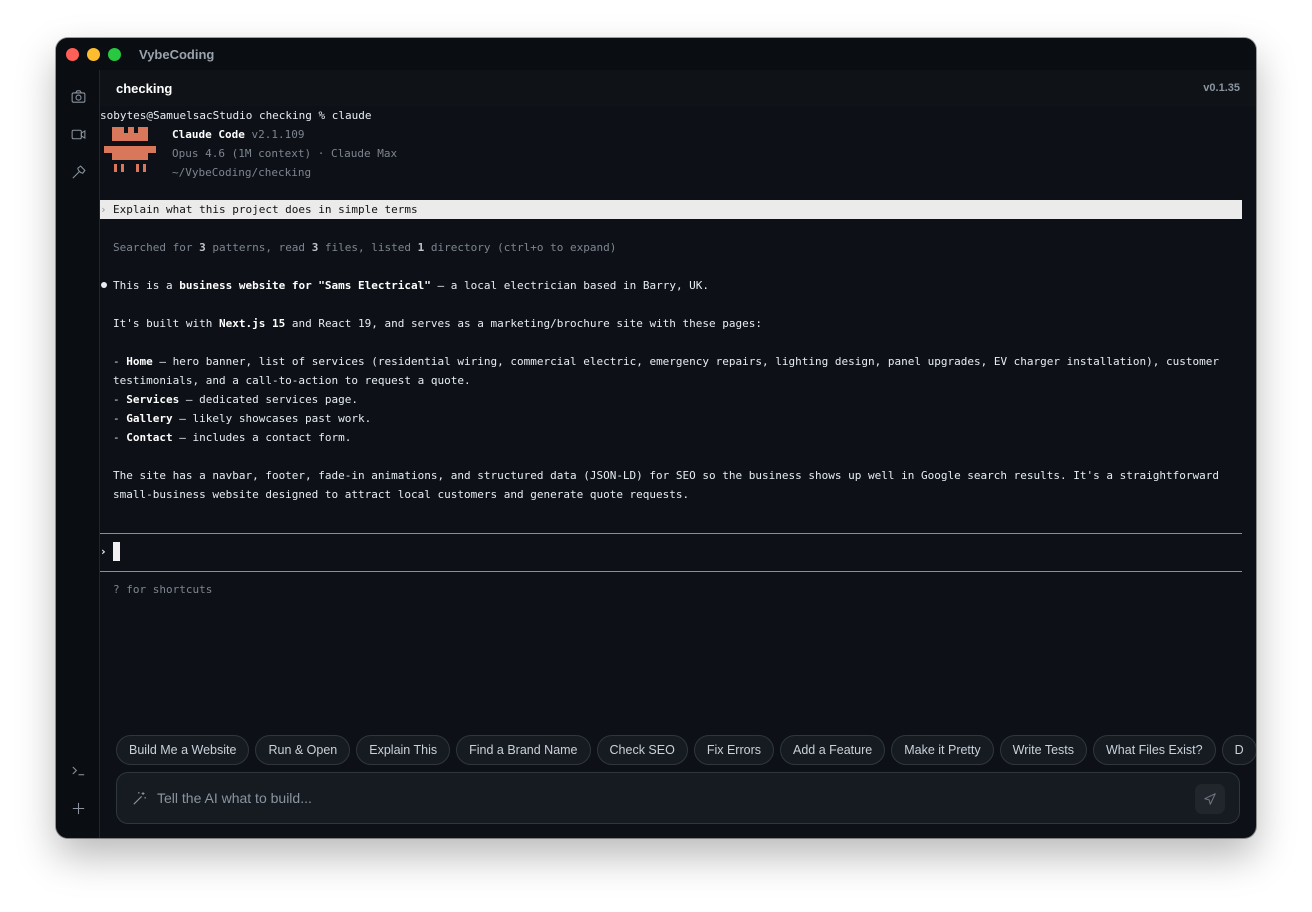 The image size is (1312, 912). I want to click on sidebar, so click(78, 454).